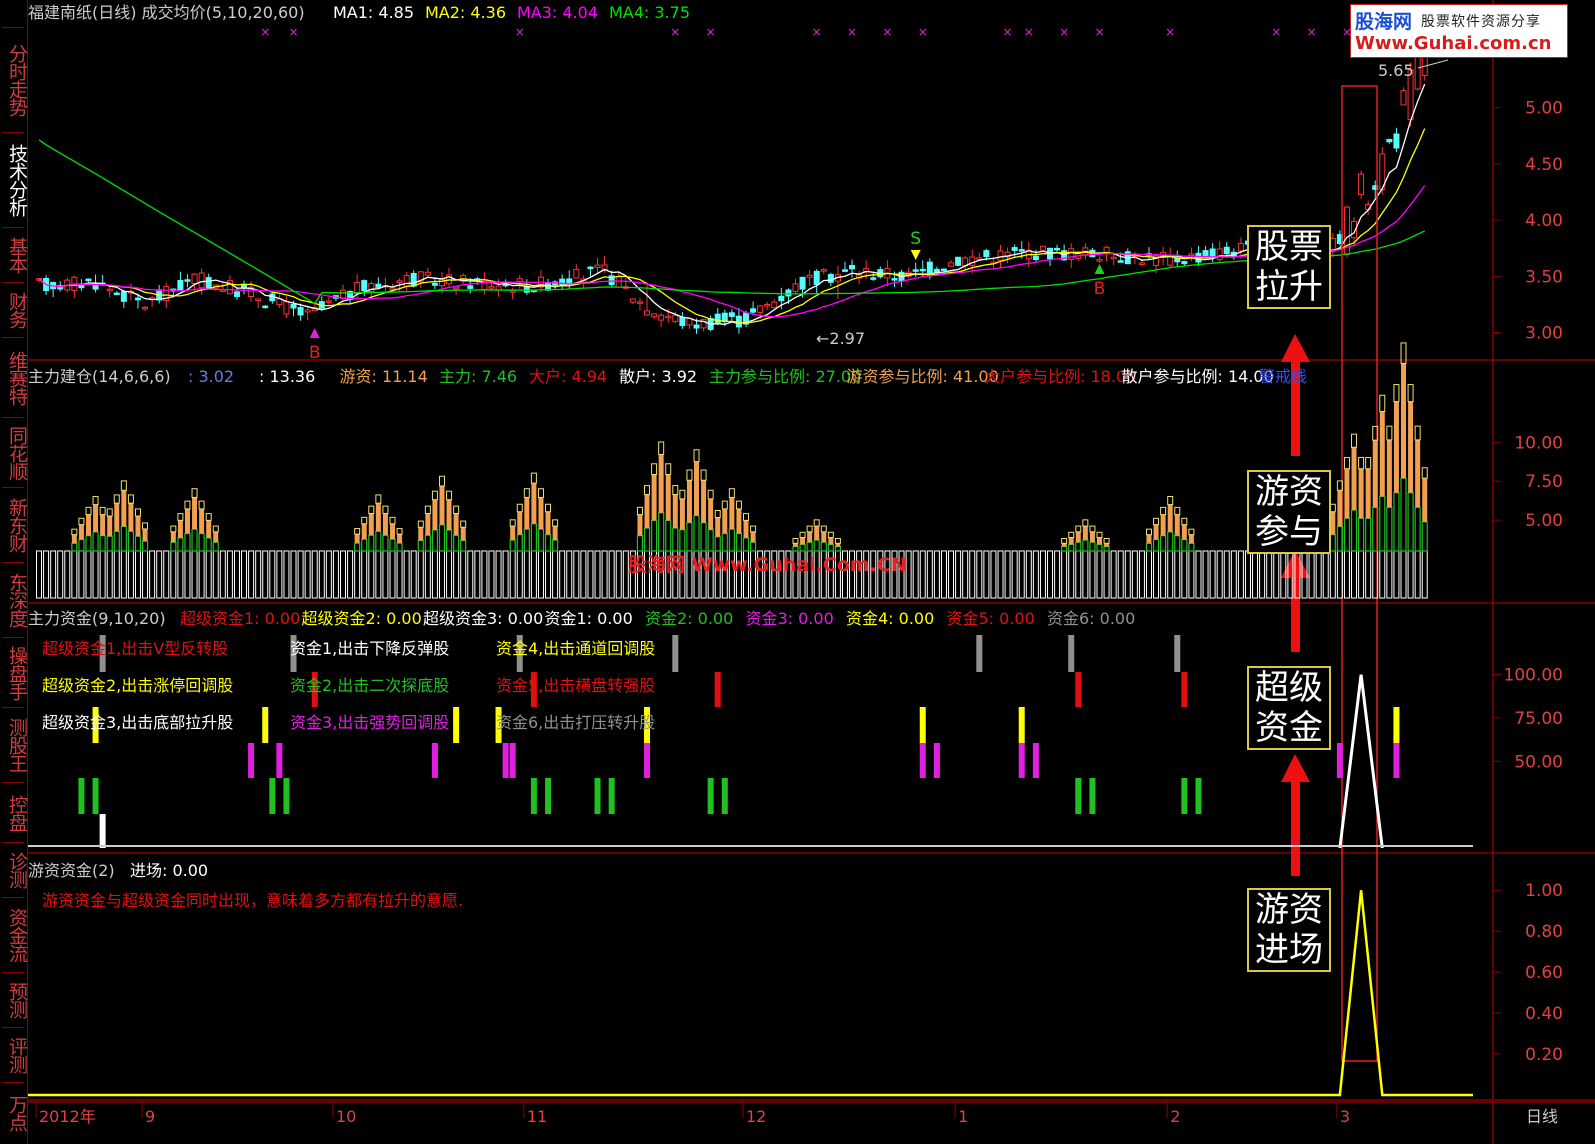 The image size is (1595, 1144). What do you see at coordinates (14, 255) in the screenshot?
I see `sidebar-item-2: 基本` at bounding box center [14, 255].